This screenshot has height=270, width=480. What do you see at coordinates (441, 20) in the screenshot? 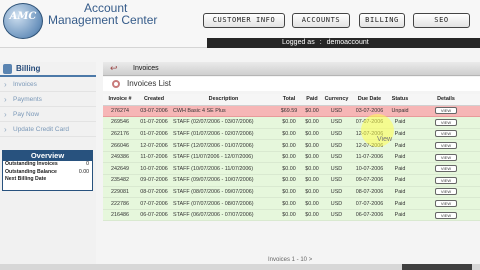
I see `nav-seo-button: SEO` at bounding box center [441, 20].